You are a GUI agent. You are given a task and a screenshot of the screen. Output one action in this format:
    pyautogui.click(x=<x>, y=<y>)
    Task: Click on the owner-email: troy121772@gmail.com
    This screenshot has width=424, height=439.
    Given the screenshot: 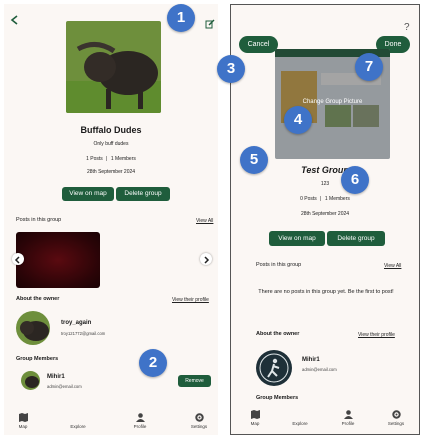 What is the action you would take?
    pyautogui.click(x=83, y=333)
    